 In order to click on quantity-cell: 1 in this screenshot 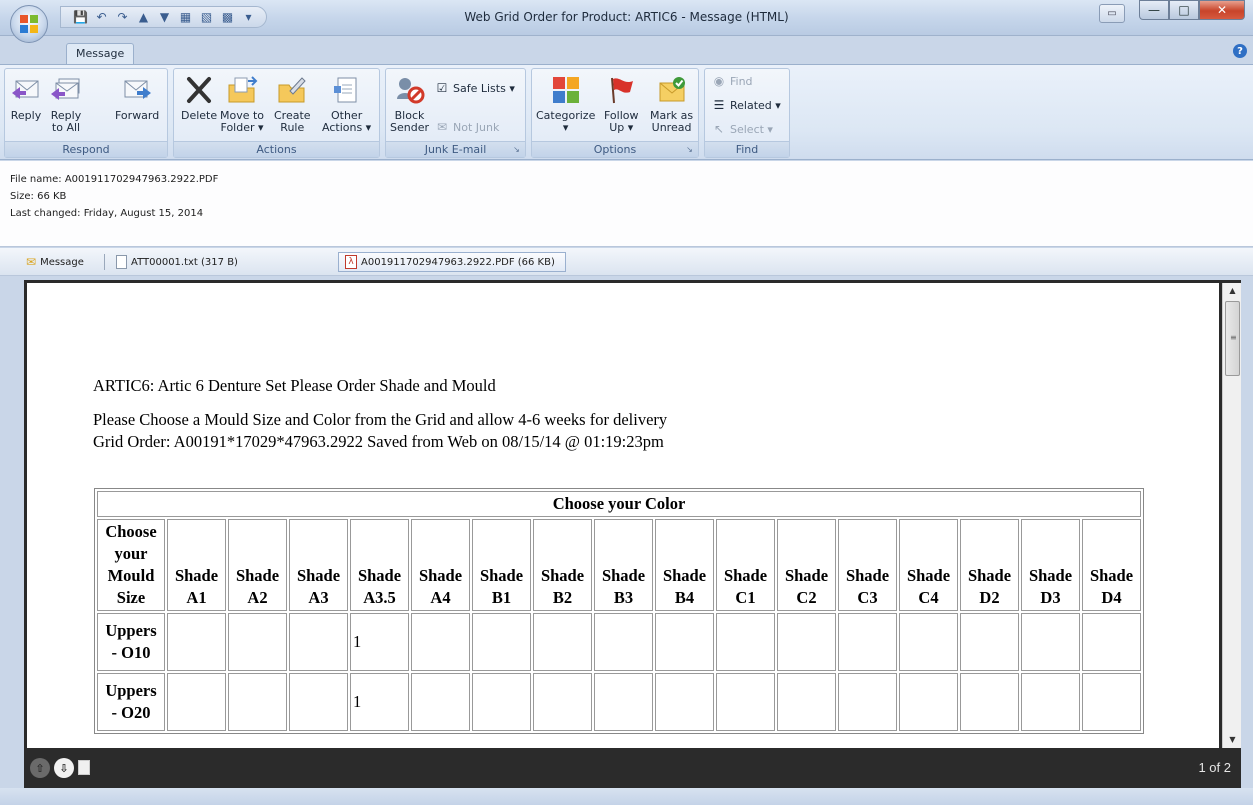, I will do `click(379, 702)`.